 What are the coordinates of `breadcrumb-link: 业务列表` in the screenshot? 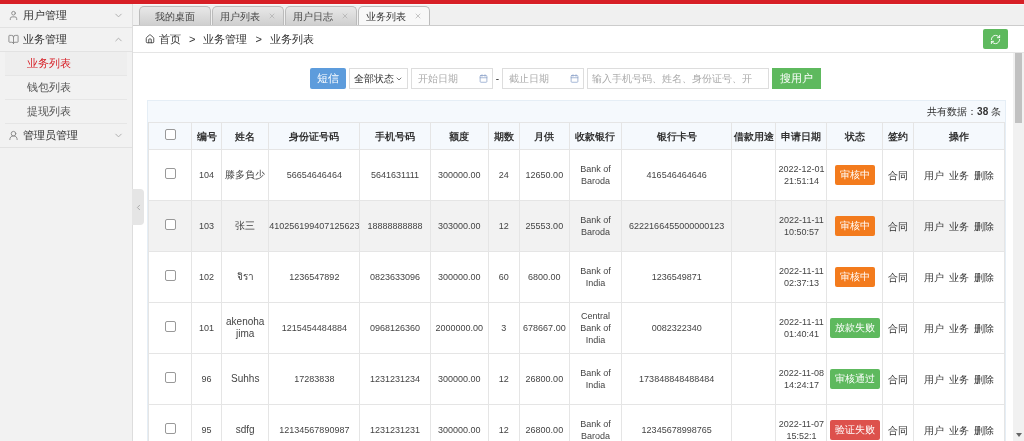 It's located at (291, 39).